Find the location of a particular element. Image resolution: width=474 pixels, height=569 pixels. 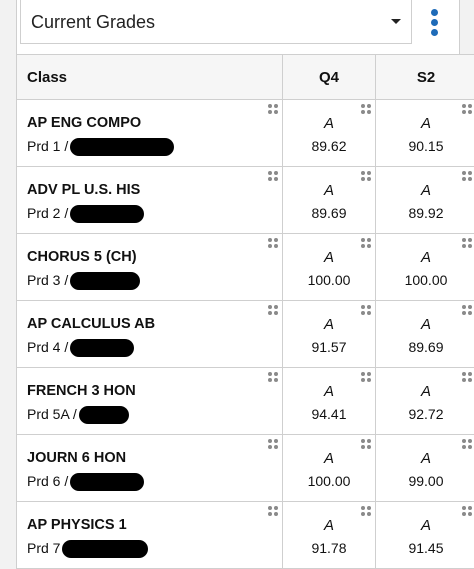

class-cell: AP ENG COMPO Prd 1 / is located at coordinates (150, 133).